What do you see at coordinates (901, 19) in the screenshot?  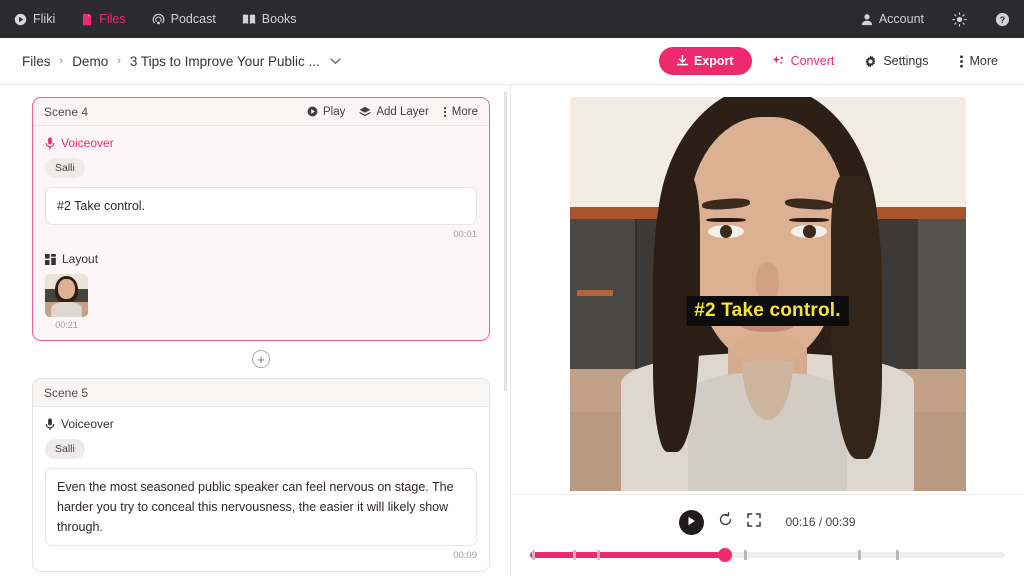 I see `account-label: Account` at bounding box center [901, 19].